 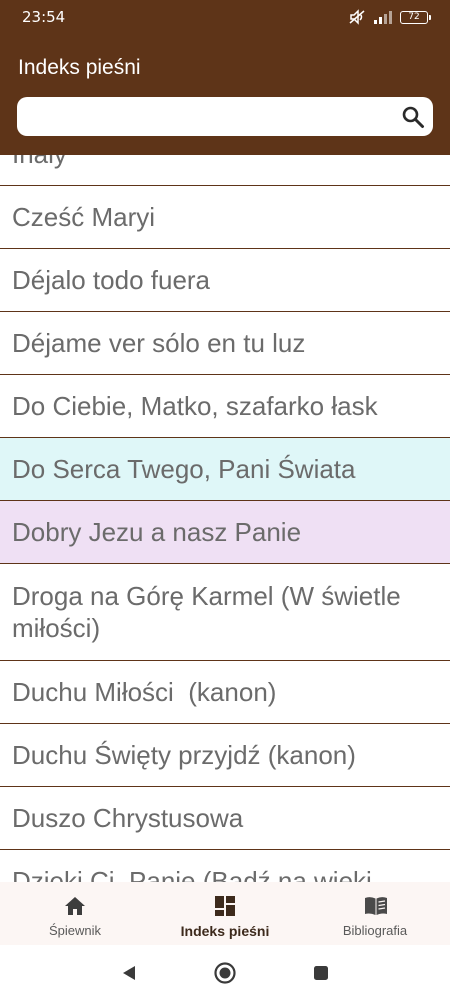 What do you see at coordinates (84, 217) in the screenshot?
I see `list-item-label: Cześć Maryi` at bounding box center [84, 217].